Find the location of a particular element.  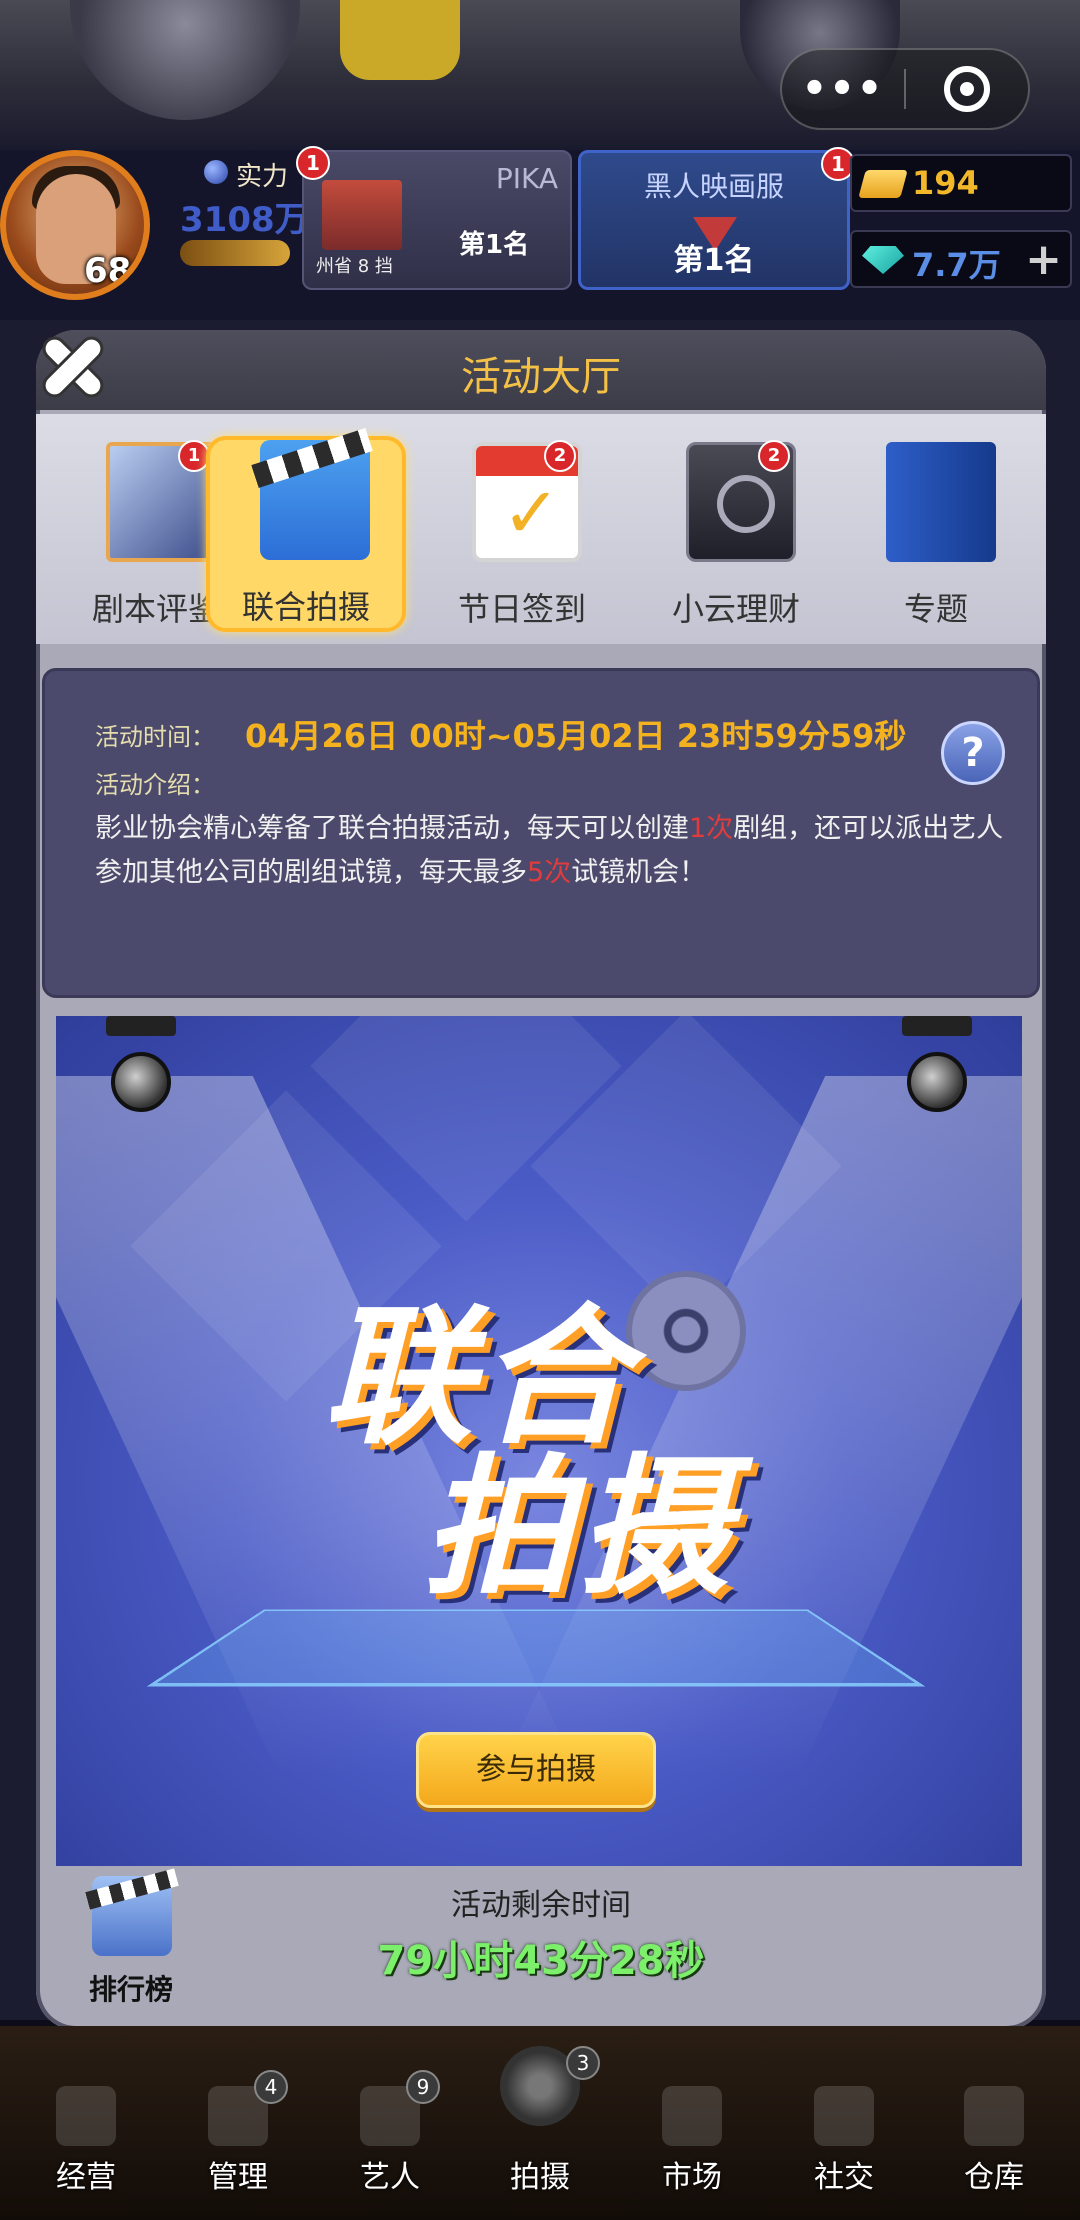

nav-management: 4 管理 is located at coordinates (238, 2143).